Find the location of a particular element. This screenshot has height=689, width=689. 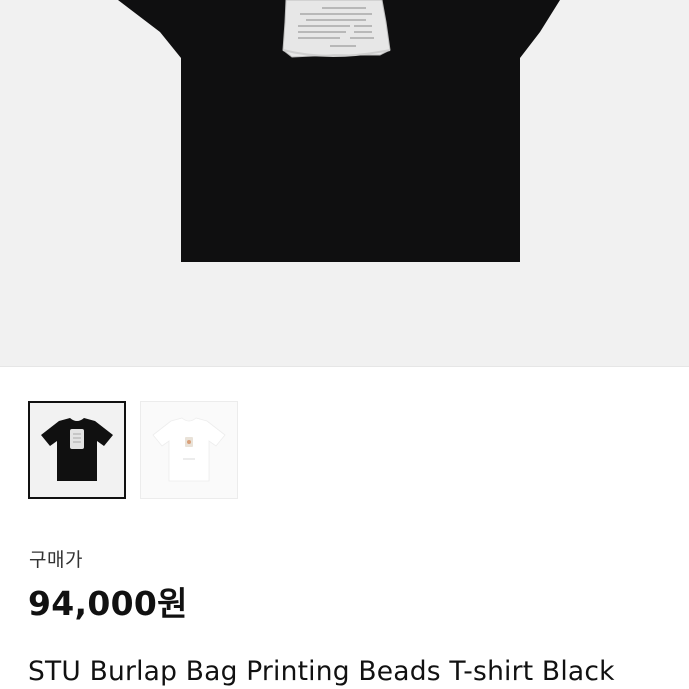

thumbnail-black is located at coordinates (77, 450).